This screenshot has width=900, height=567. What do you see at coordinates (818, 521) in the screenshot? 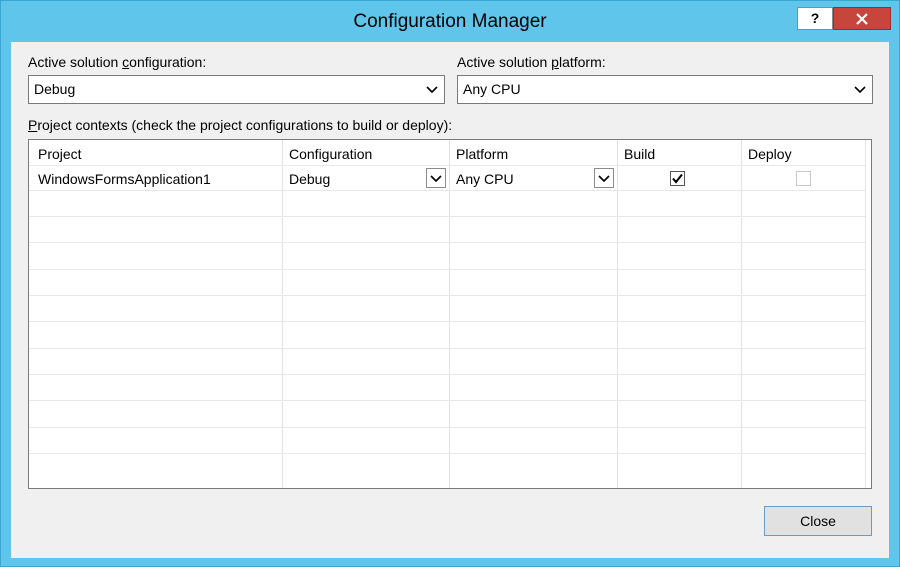
I see `close-button: Close` at bounding box center [818, 521].